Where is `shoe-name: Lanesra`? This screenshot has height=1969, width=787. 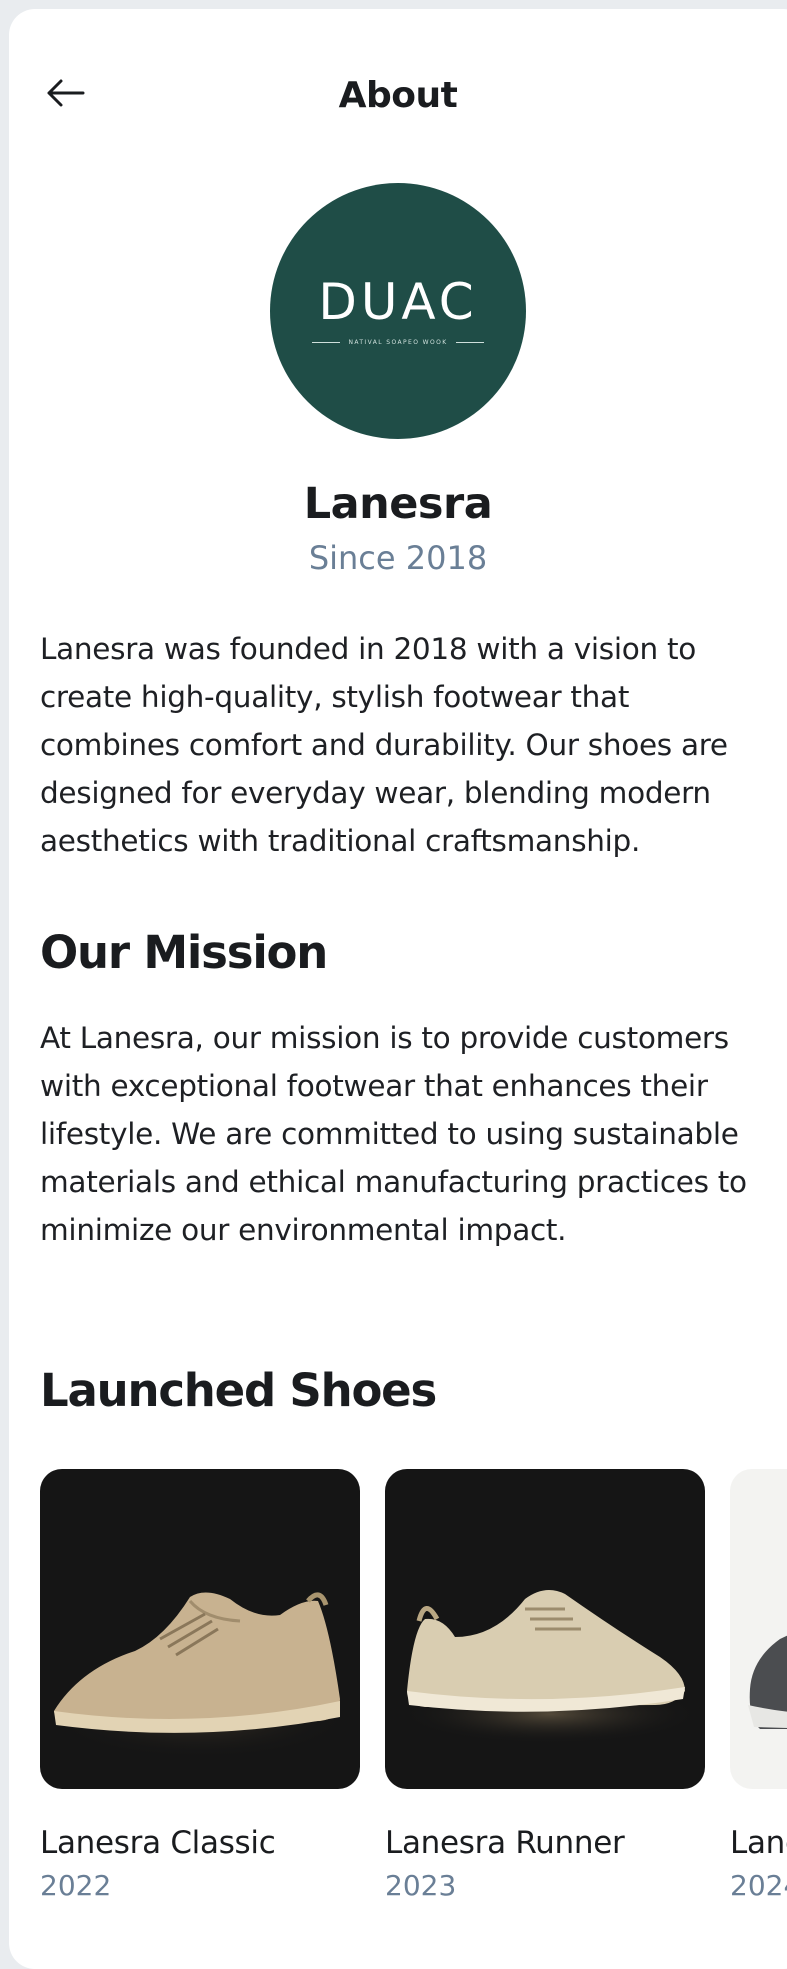 shoe-name: Lanesra is located at coordinates (758, 1843).